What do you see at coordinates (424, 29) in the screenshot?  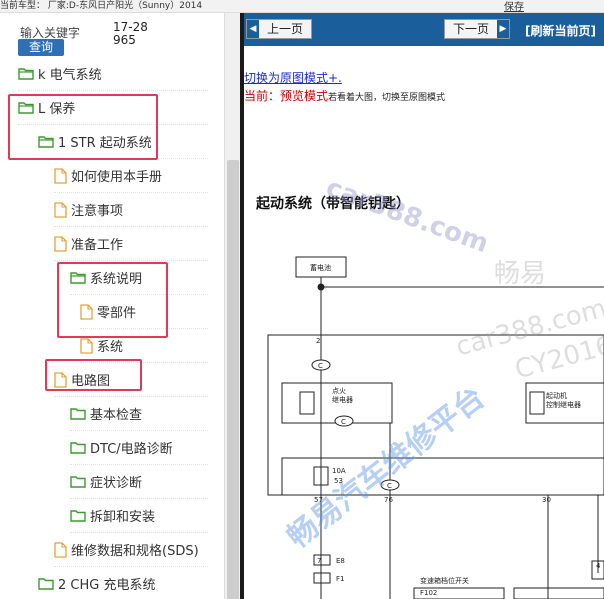 I see `page-nav-bar: ◀ 上一页 下一页 ▶ [刷新当前页]` at bounding box center [424, 29].